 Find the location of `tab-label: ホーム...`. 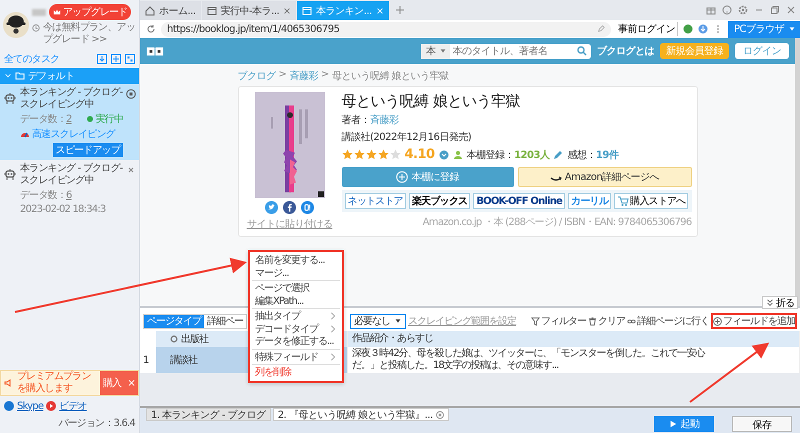

tab-label: ホーム... is located at coordinates (177, 11).